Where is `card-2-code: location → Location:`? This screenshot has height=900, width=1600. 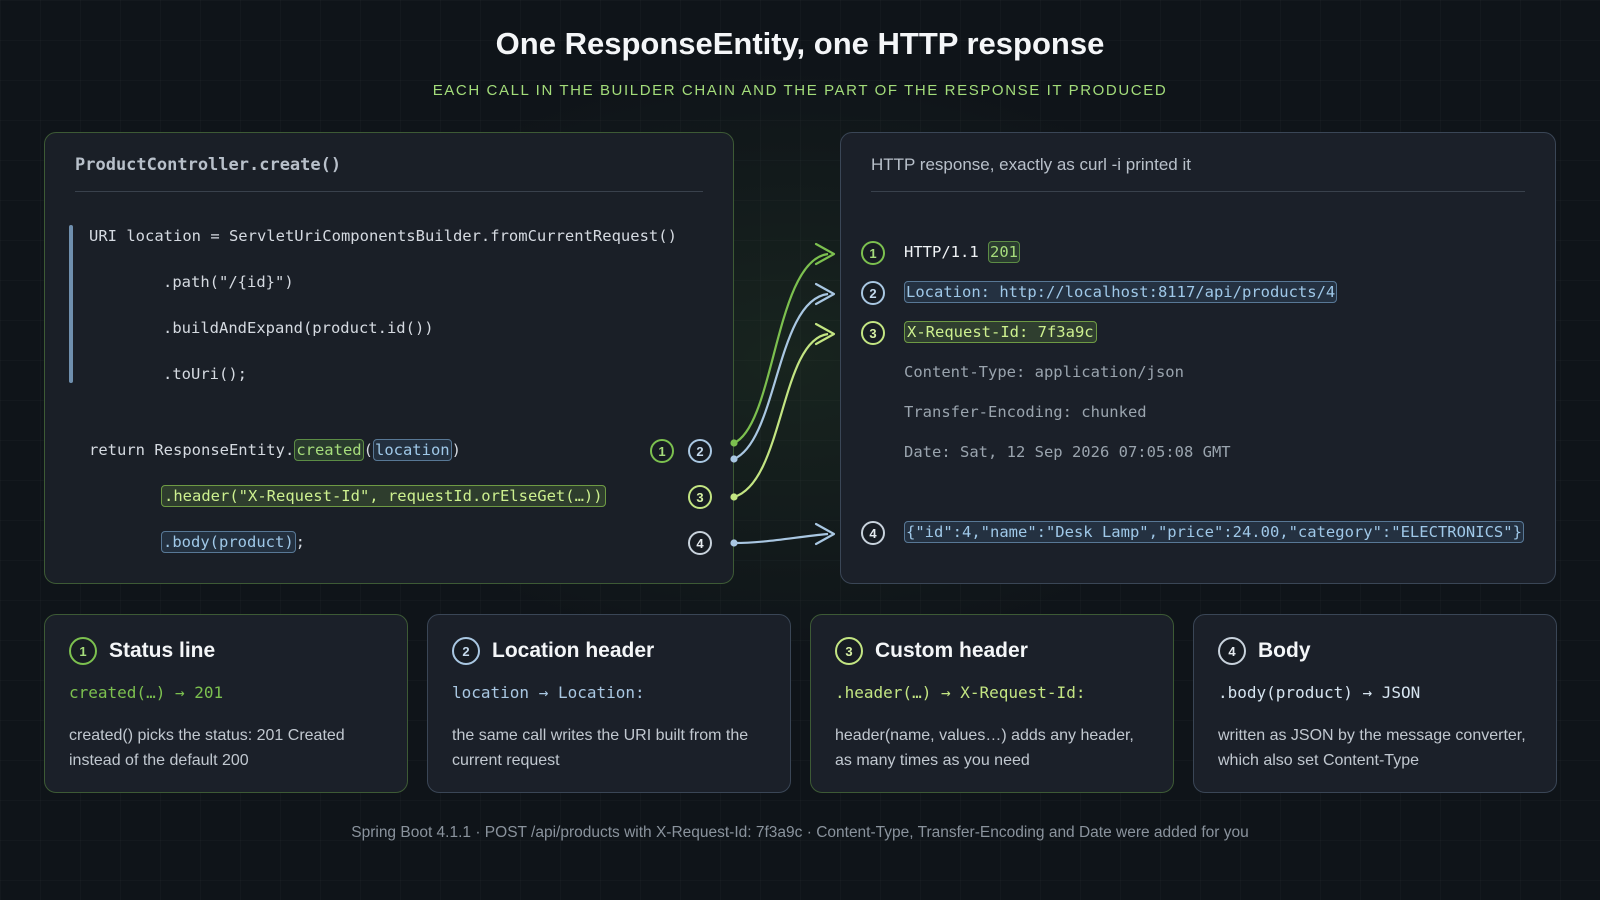
card-2-code: location → Location: is located at coordinates (548, 692).